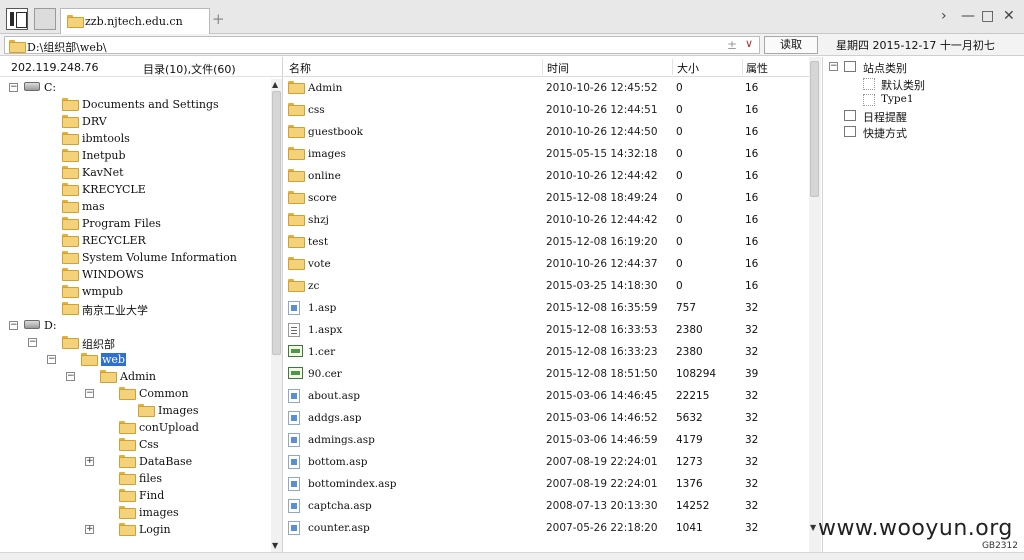 This screenshot has width=1024, height=560. I want to click on chevron-down-icon: ∨, so click(749, 43).